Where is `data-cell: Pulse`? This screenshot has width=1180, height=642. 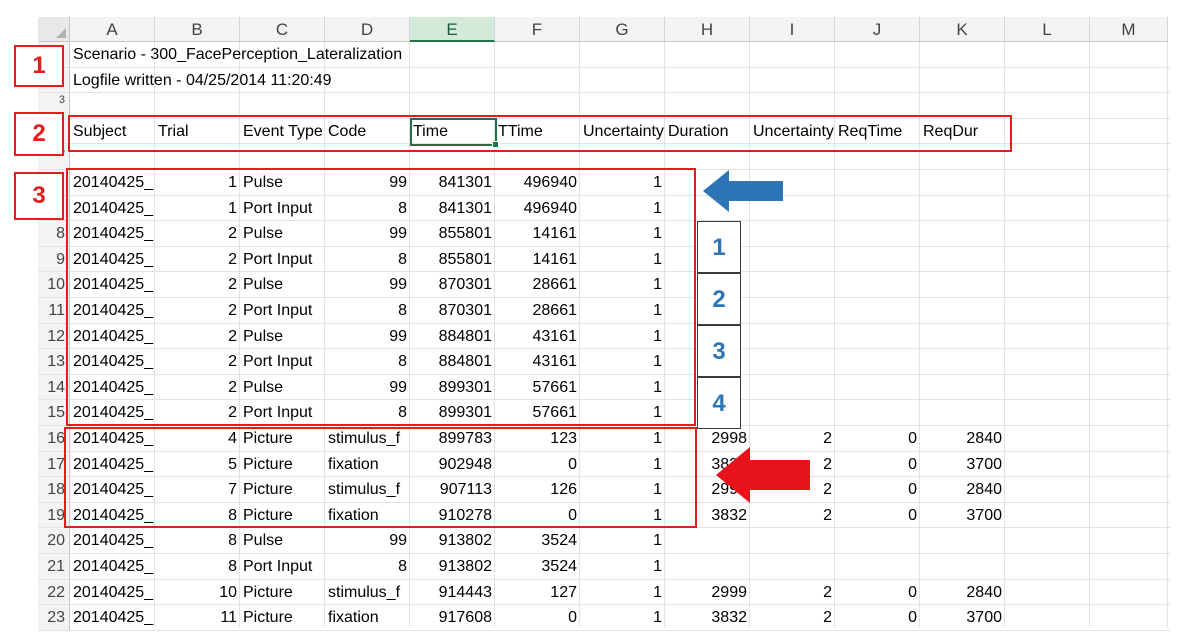
data-cell: Pulse is located at coordinates (282, 541).